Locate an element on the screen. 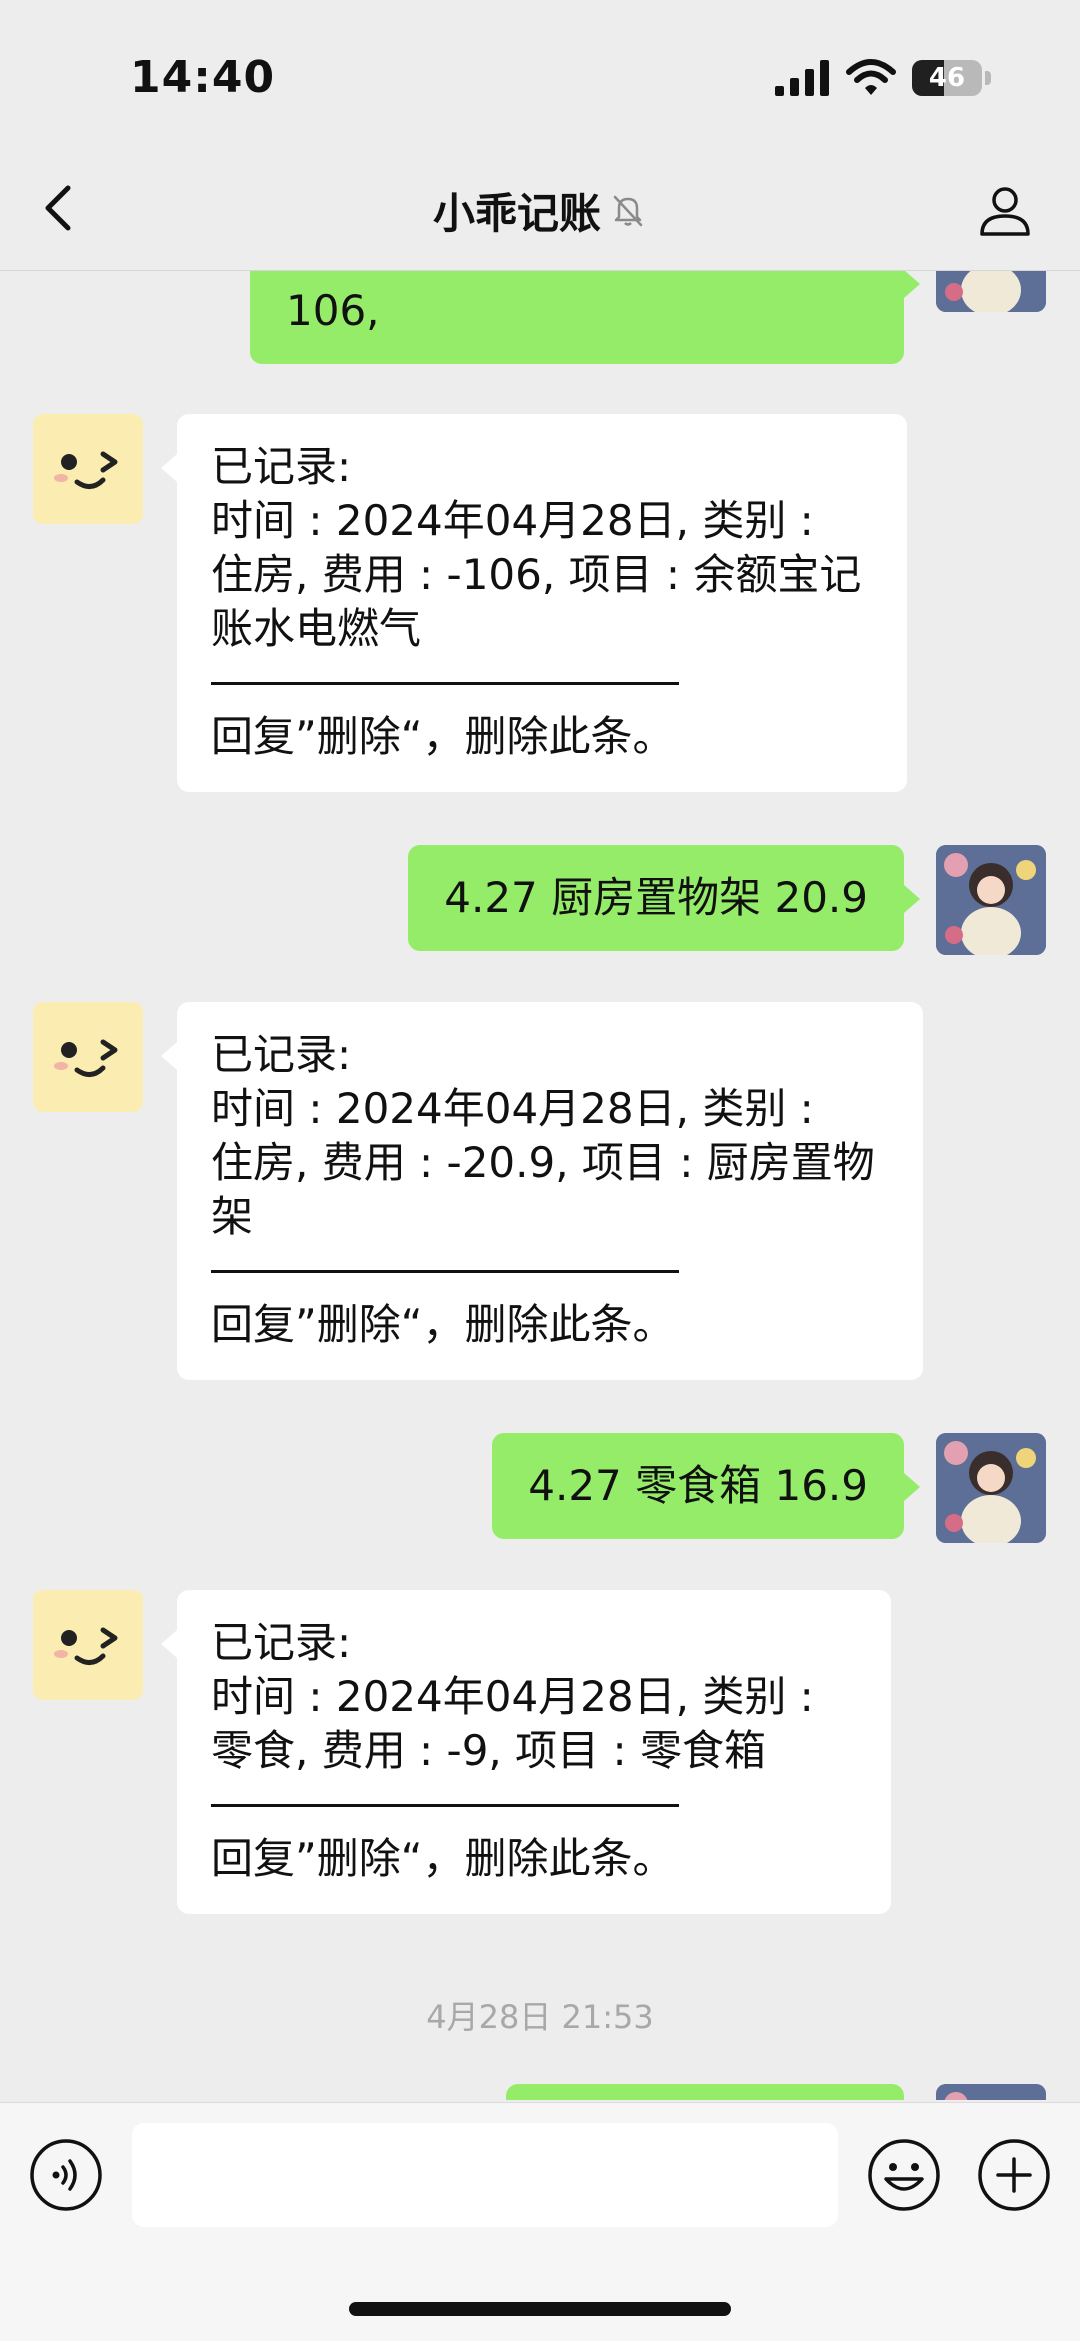 The height and width of the screenshot is (2341, 1080). message-bubble-user: 4.27 厨房置物架 20.9 is located at coordinates (664, 898).